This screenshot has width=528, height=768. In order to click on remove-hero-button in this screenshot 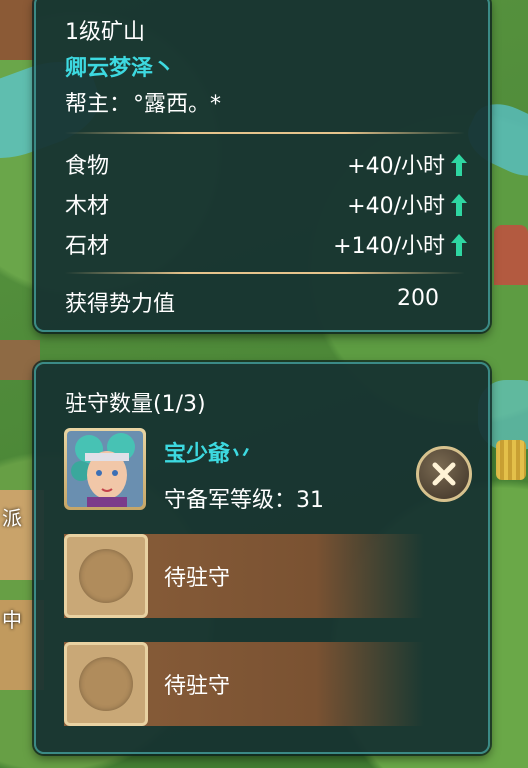, I will do `click(444, 474)`.